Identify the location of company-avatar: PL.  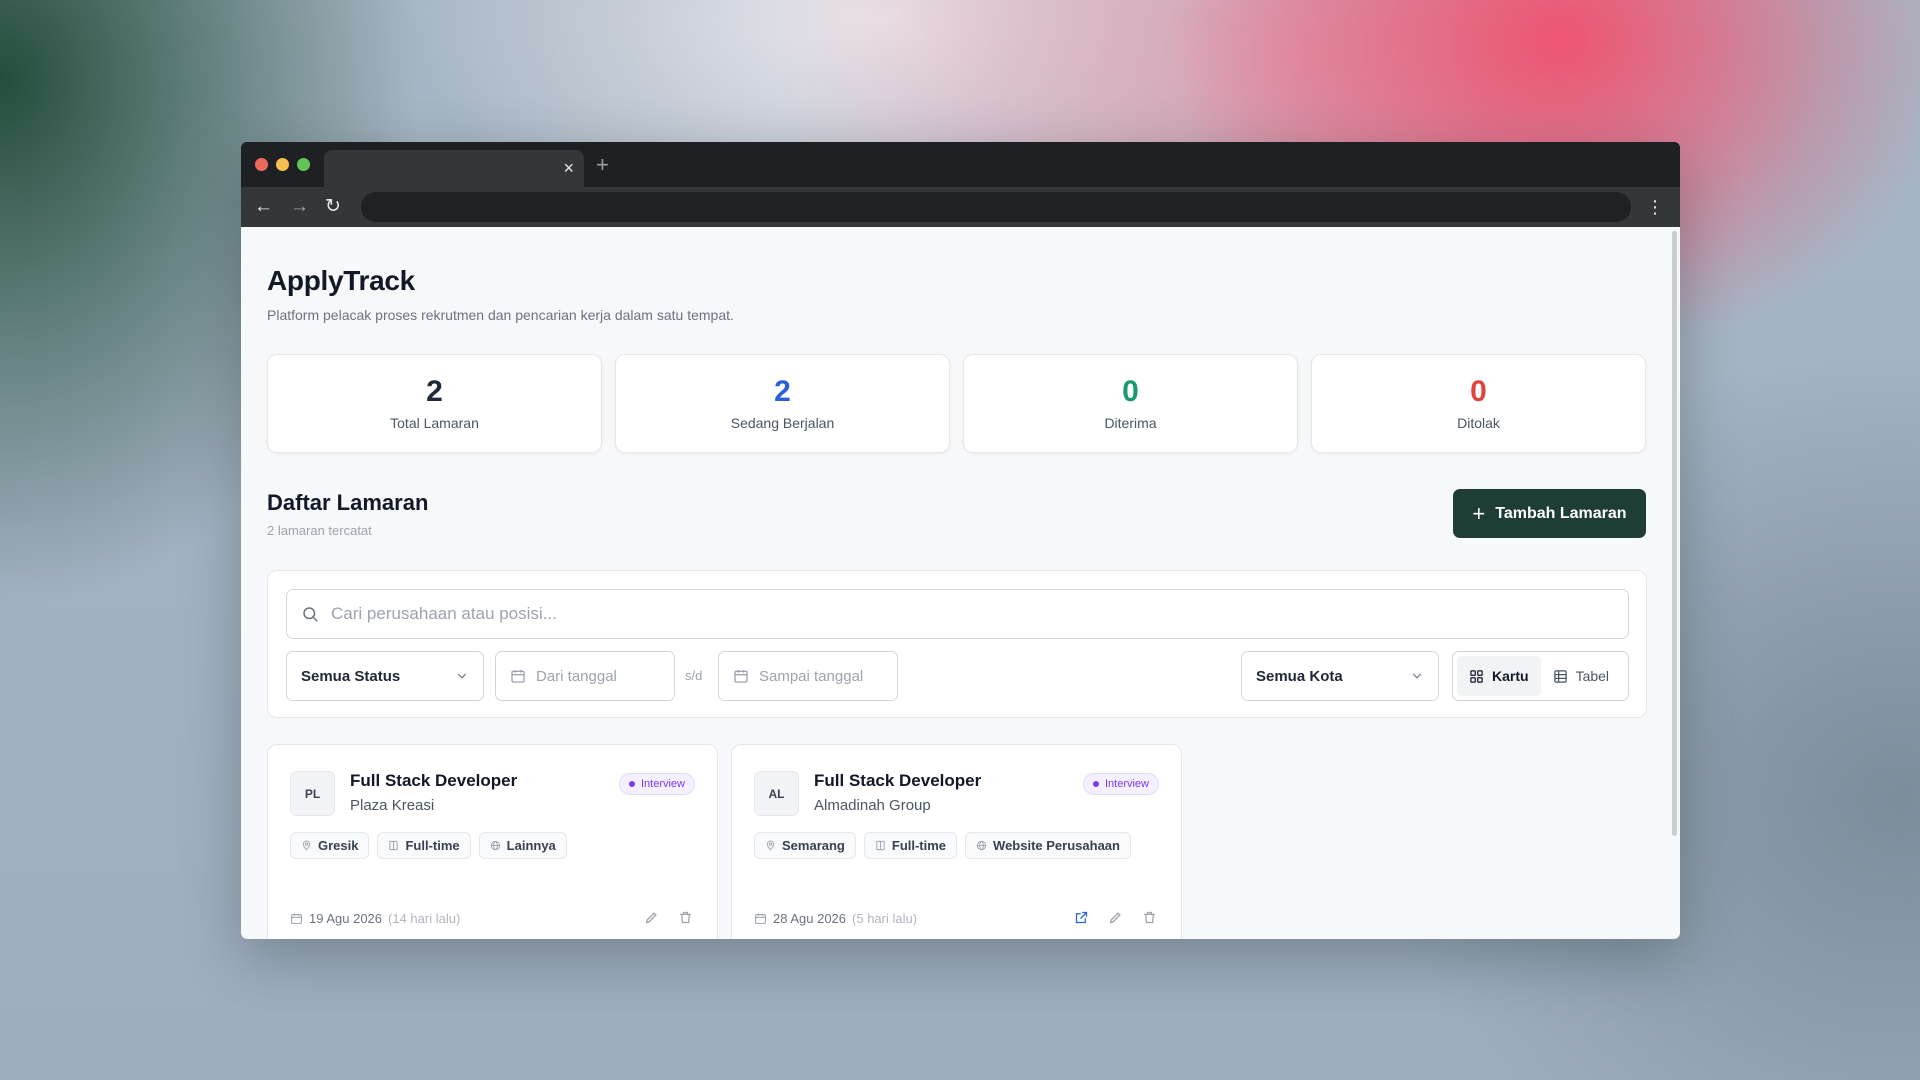
(312, 793).